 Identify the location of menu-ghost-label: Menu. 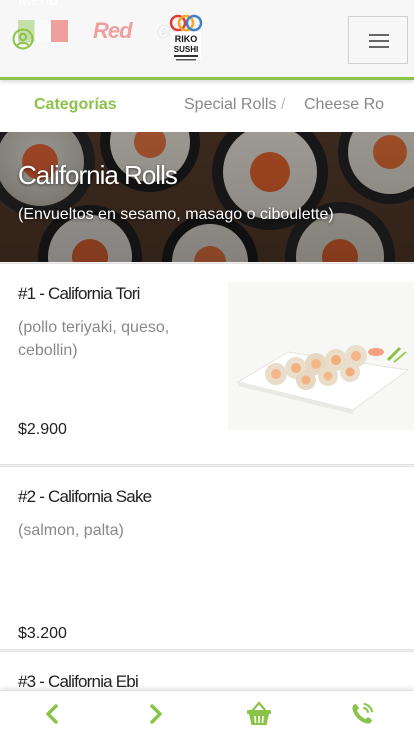
(38, 4).